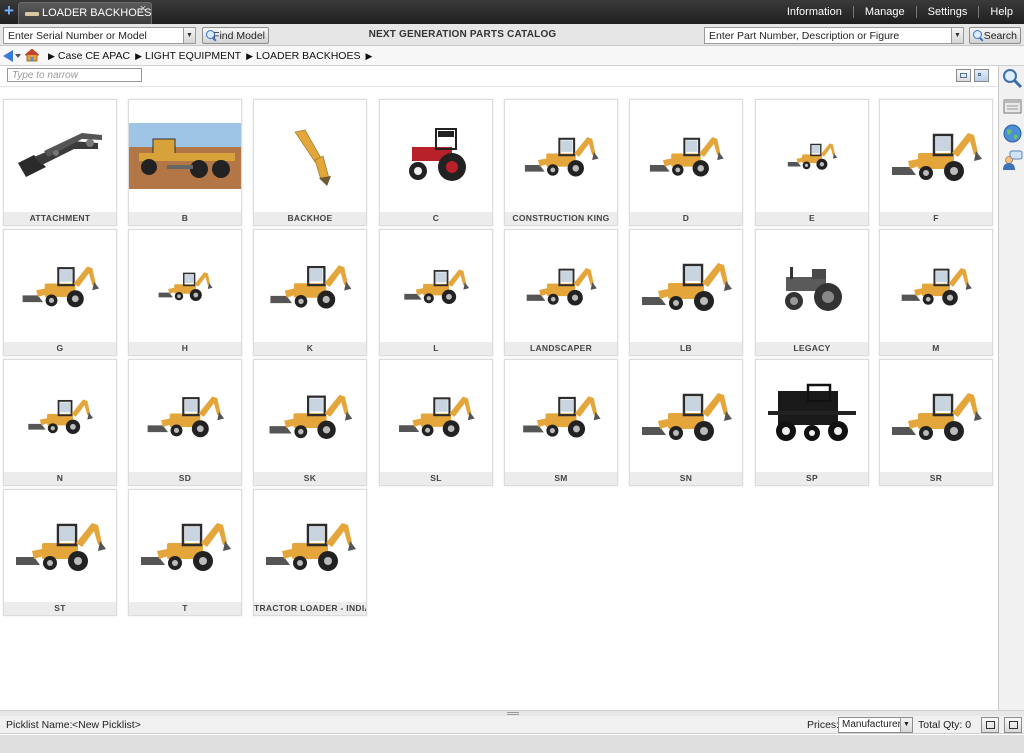  I want to click on loader-attachment-icon, so click(60, 156).